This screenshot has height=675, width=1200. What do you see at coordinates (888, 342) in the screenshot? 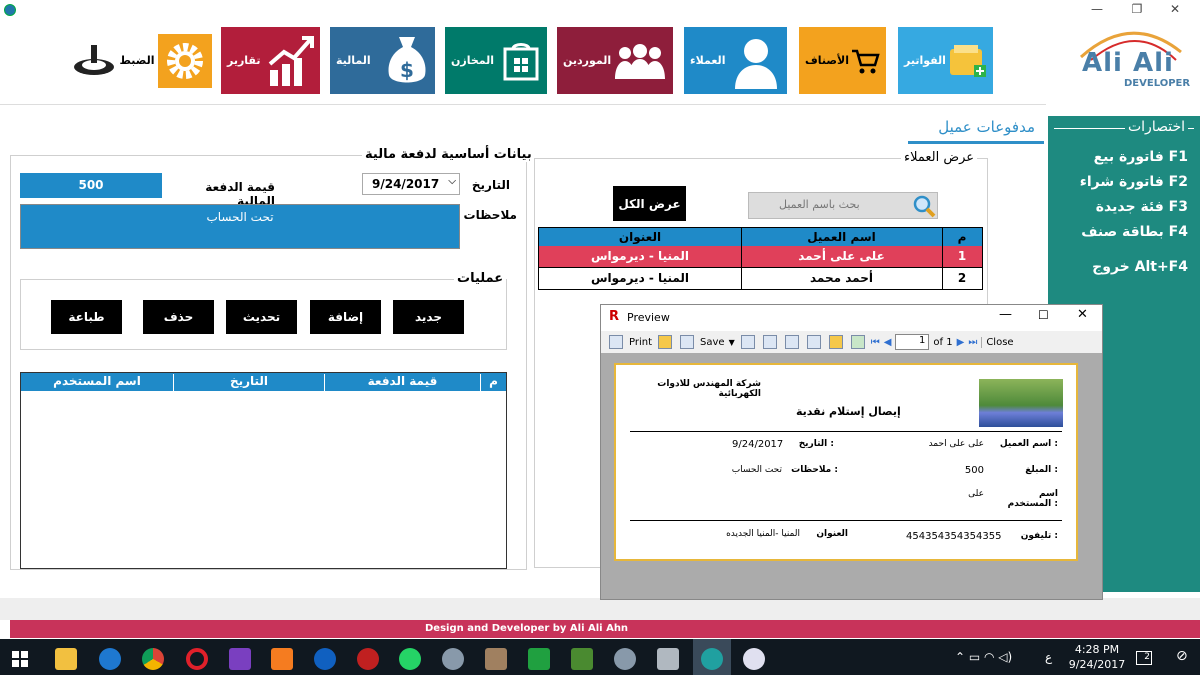
I see `prev-page-icon: ◀` at bounding box center [888, 342].